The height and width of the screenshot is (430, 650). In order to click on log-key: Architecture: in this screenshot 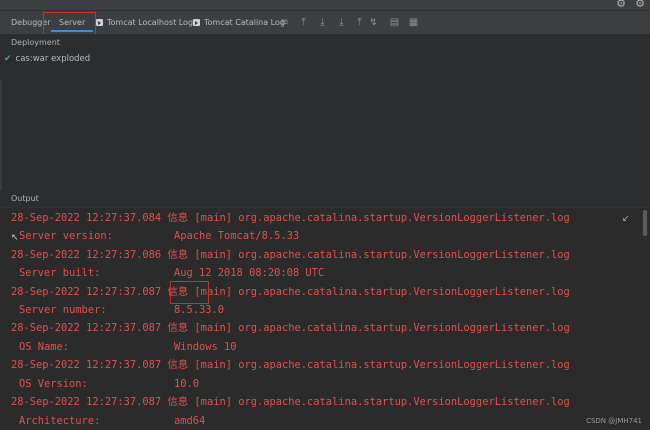, I will do `click(59, 421)`.